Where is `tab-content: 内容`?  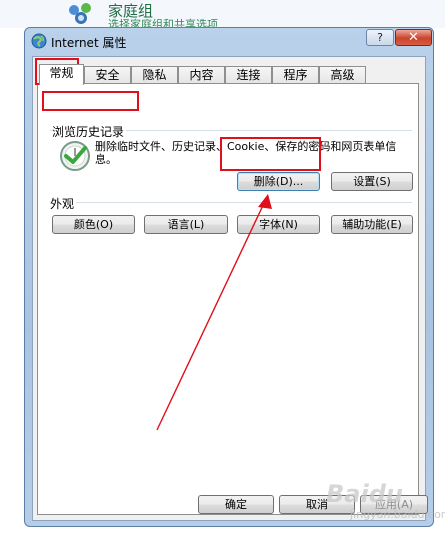 tab-content: 内容 is located at coordinates (201, 75).